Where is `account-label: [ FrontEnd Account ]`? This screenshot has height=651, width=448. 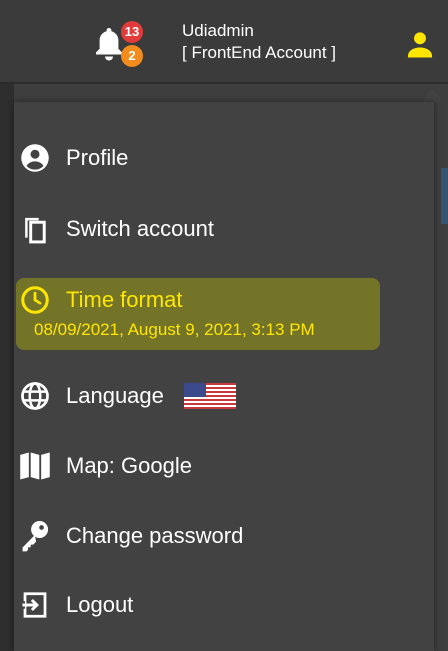 account-label: [ FrontEnd Account ] is located at coordinates (259, 52).